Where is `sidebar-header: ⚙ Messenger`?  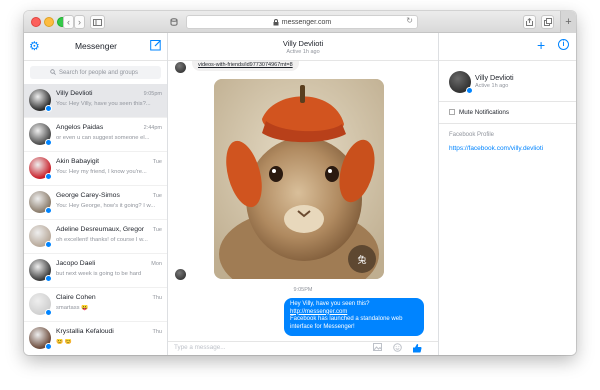
sidebar-header: ⚙ Messenger is located at coordinates (95, 47).